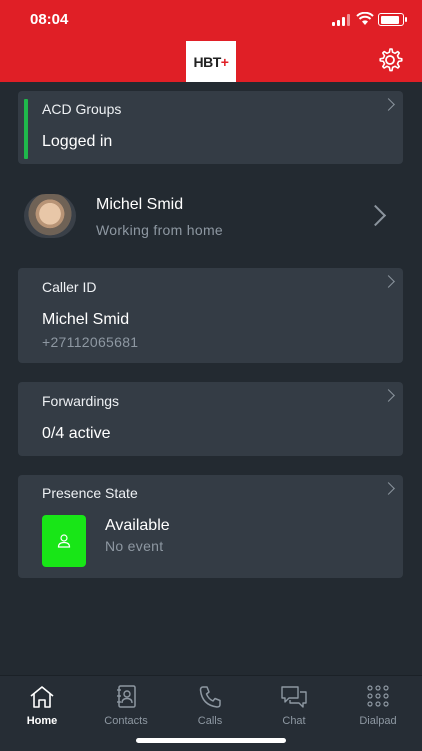 The height and width of the screenshot is (751, 422). I want to click on profile-name: Michel Smid, so click(140, 204).